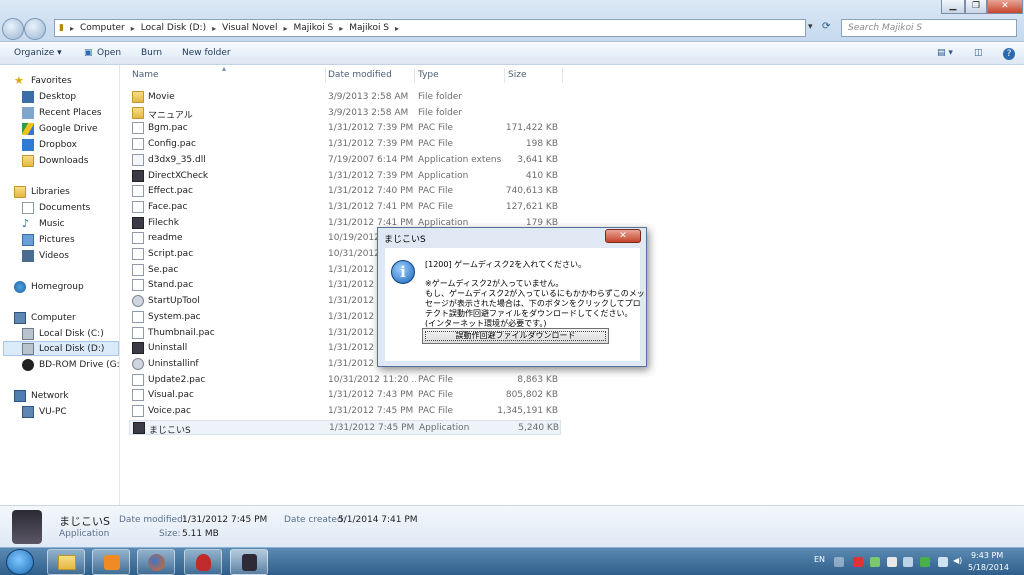 The height and width of the screenshot is (575, 1024). What do you see at coordinates (819, 559) in the screenshot?
I see `language-indicator: EN` at bounding box center [819, 559].